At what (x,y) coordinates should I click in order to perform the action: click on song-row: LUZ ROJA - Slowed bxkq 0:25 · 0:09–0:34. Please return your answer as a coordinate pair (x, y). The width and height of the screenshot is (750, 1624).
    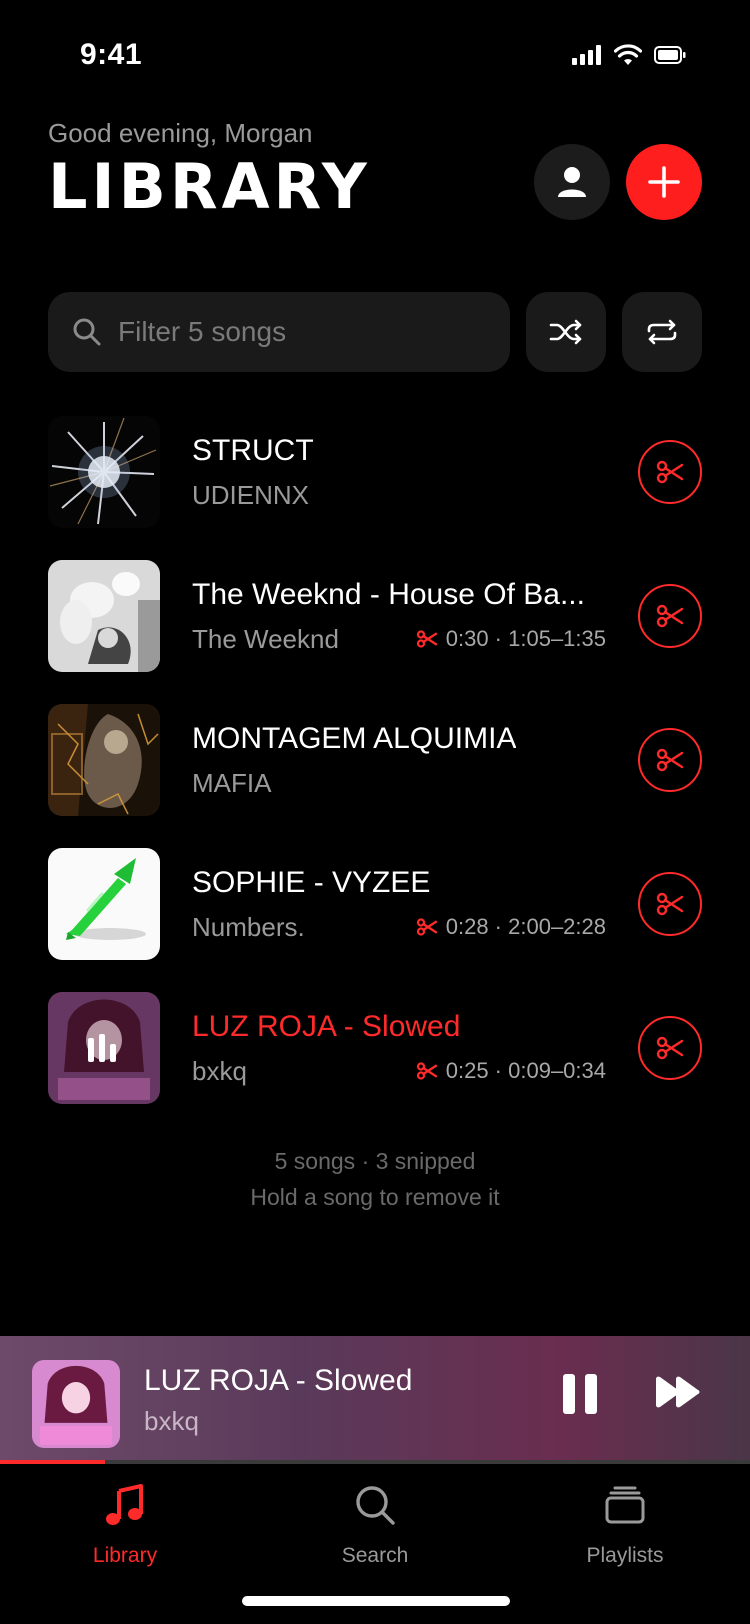
    Looking at the image, I should click on (375, 1056).